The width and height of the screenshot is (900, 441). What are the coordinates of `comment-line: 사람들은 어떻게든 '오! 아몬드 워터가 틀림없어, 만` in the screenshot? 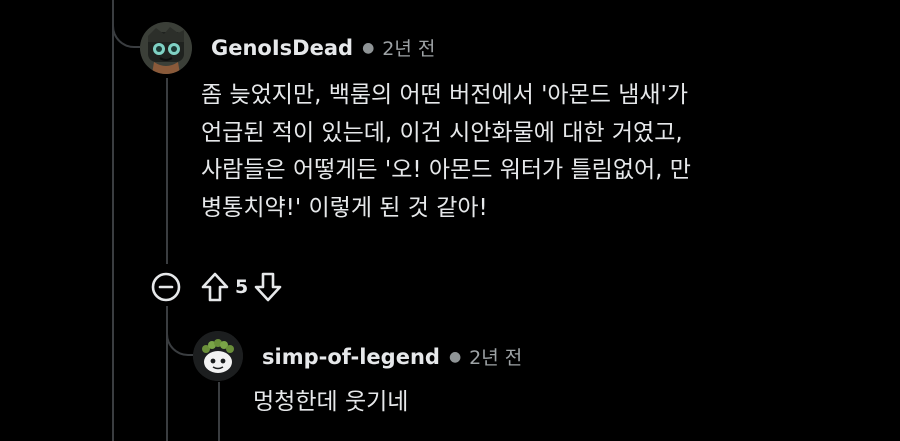 It's located at (446, 170).